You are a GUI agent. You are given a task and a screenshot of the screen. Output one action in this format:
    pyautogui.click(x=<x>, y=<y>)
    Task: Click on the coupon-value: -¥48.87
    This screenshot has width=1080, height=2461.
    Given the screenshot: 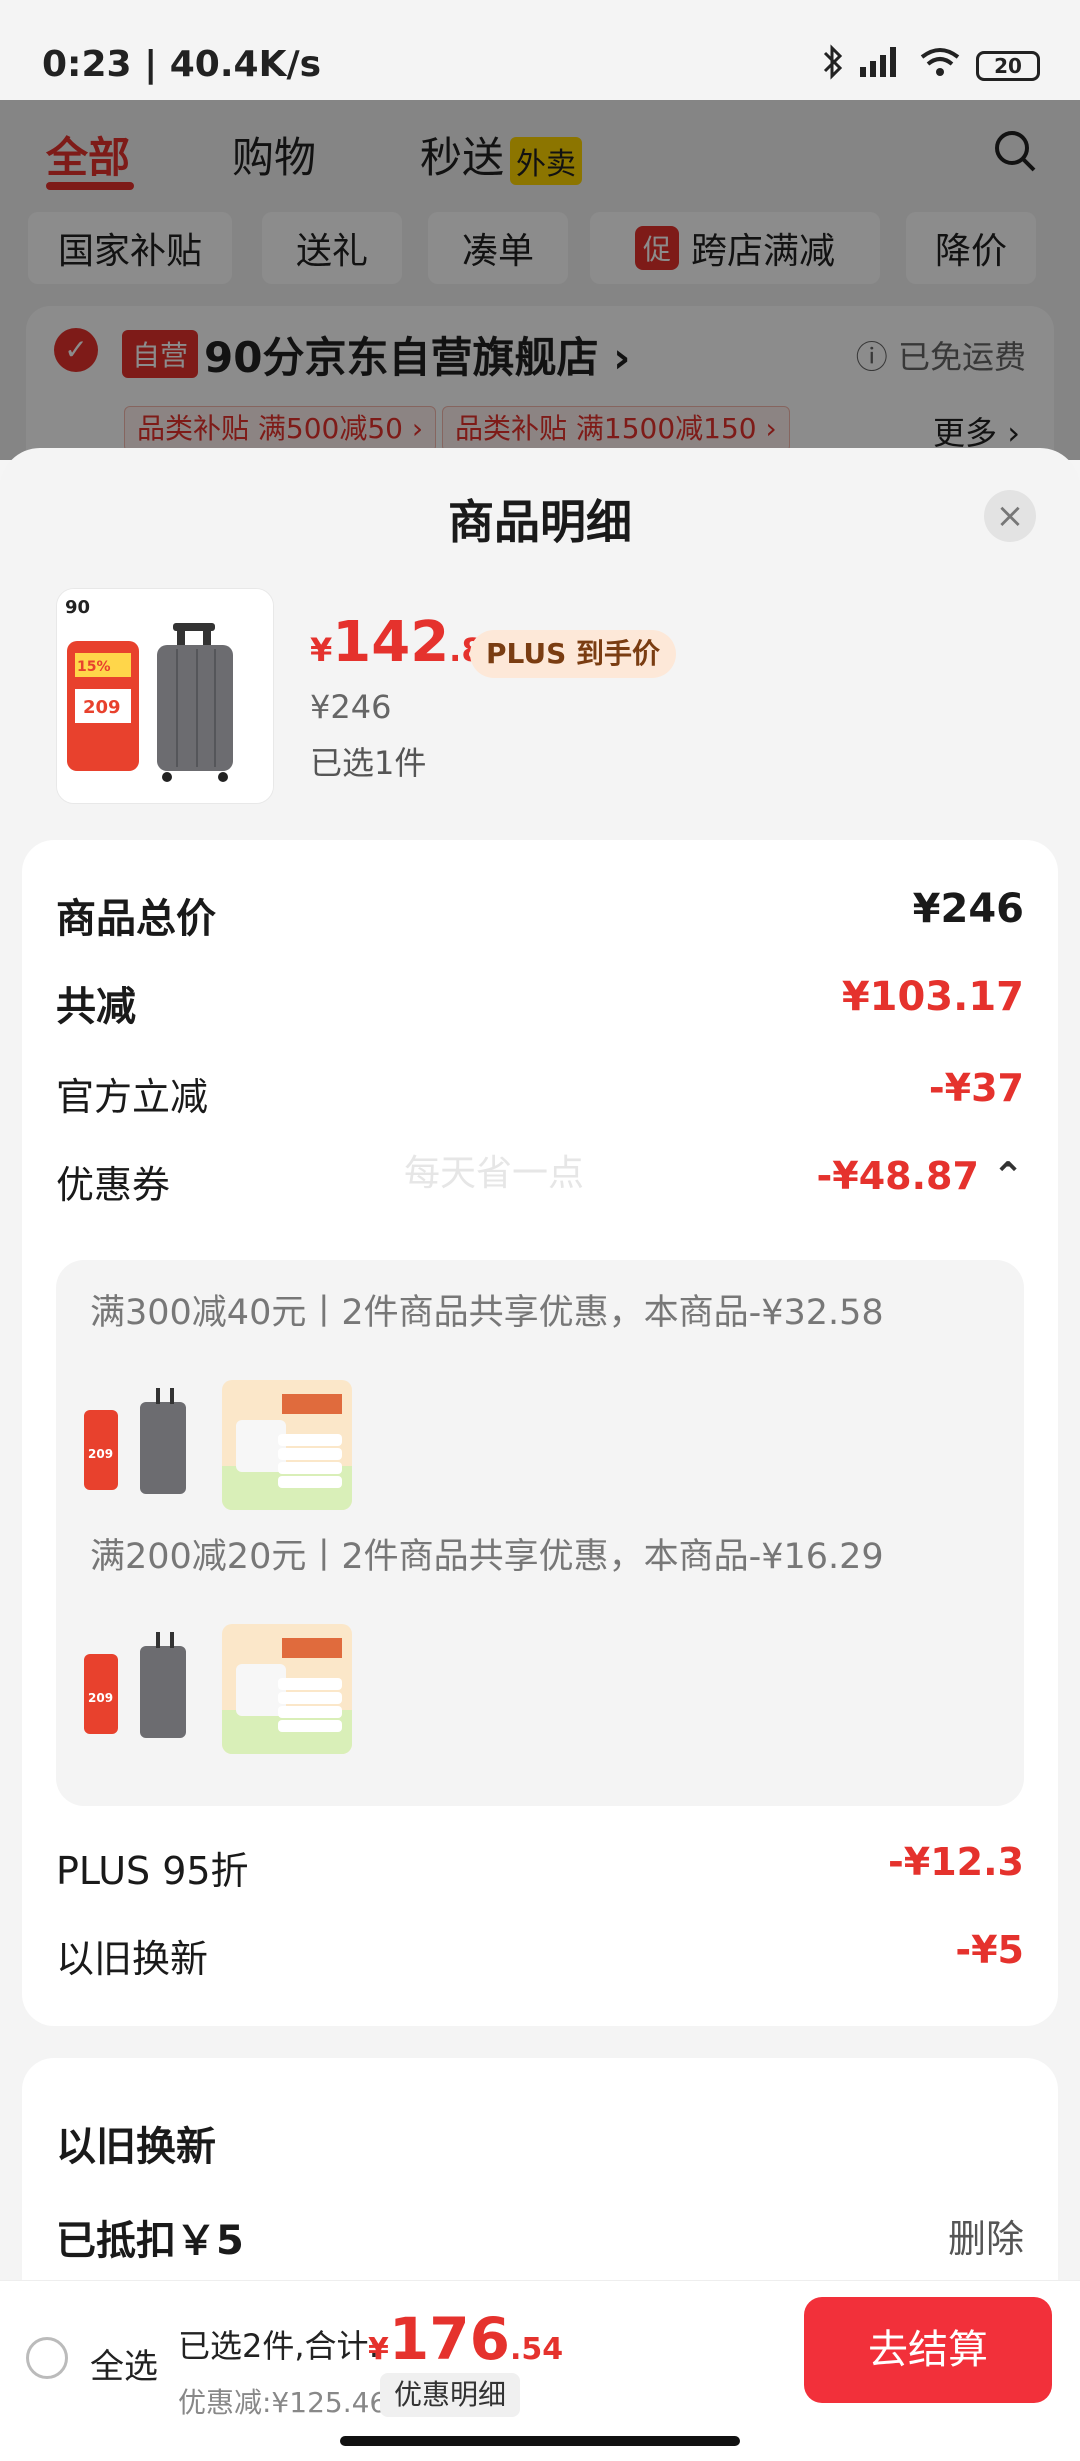 What is the action you would take?
    pyautogui.click(x=897, y=1176)
    